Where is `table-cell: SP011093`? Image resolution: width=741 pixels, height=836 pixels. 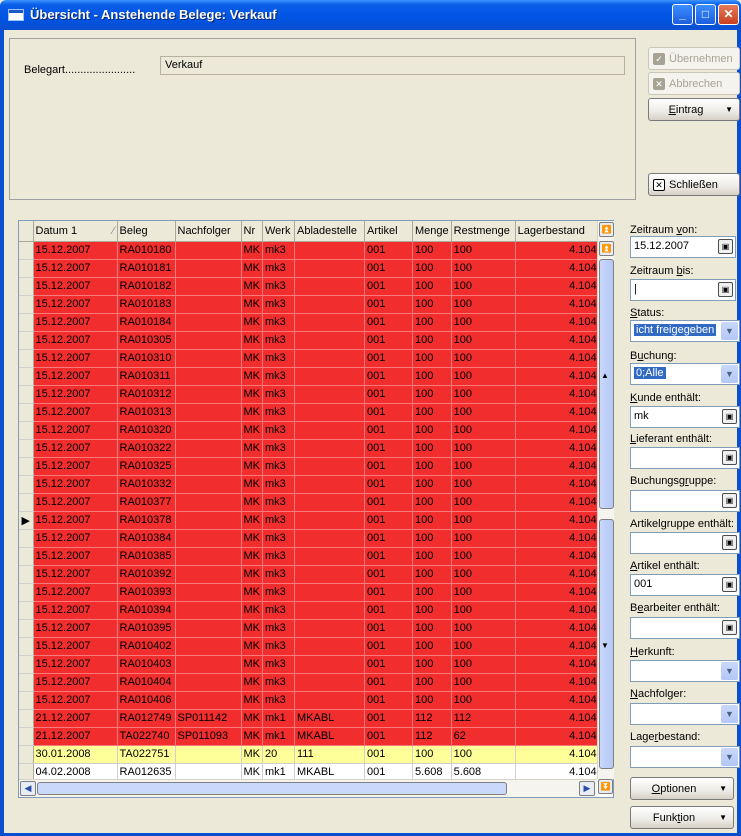 table-cell: SP011093 is located at coordinates (208, 736).